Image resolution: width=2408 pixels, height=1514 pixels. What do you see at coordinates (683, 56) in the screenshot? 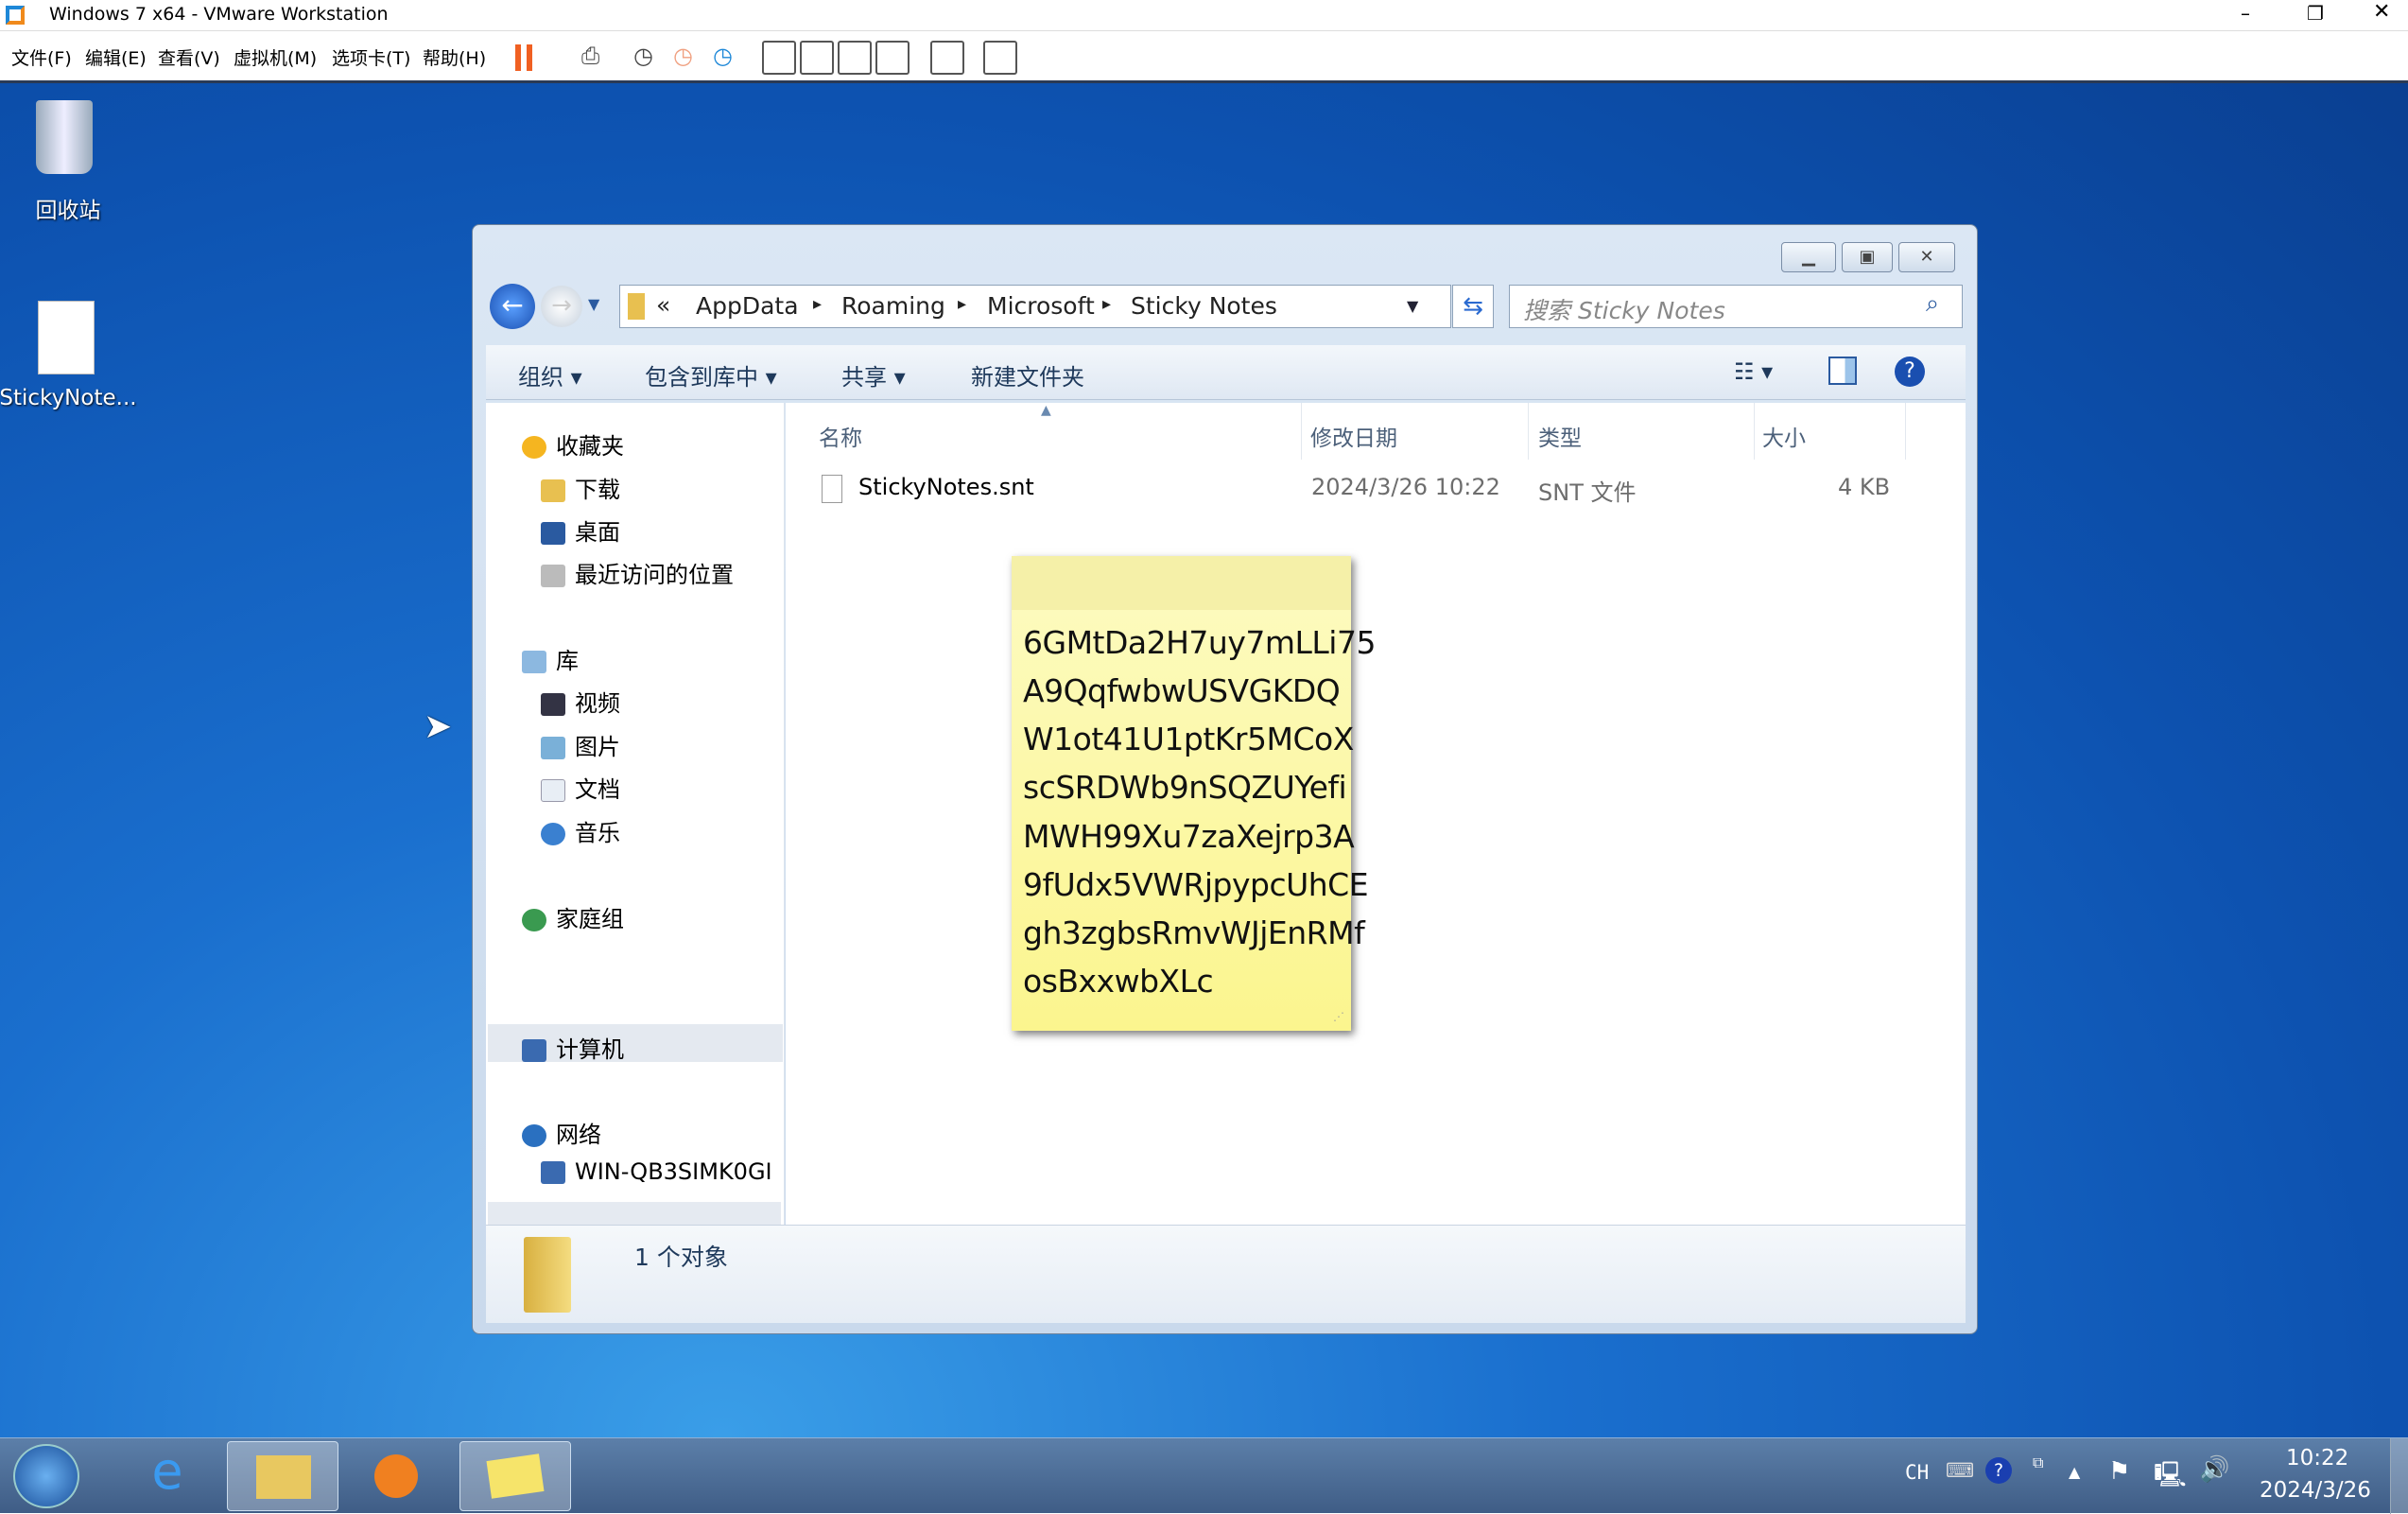
I see `revert-snapshot-icon: ◷` at bounding box center [683, 56].